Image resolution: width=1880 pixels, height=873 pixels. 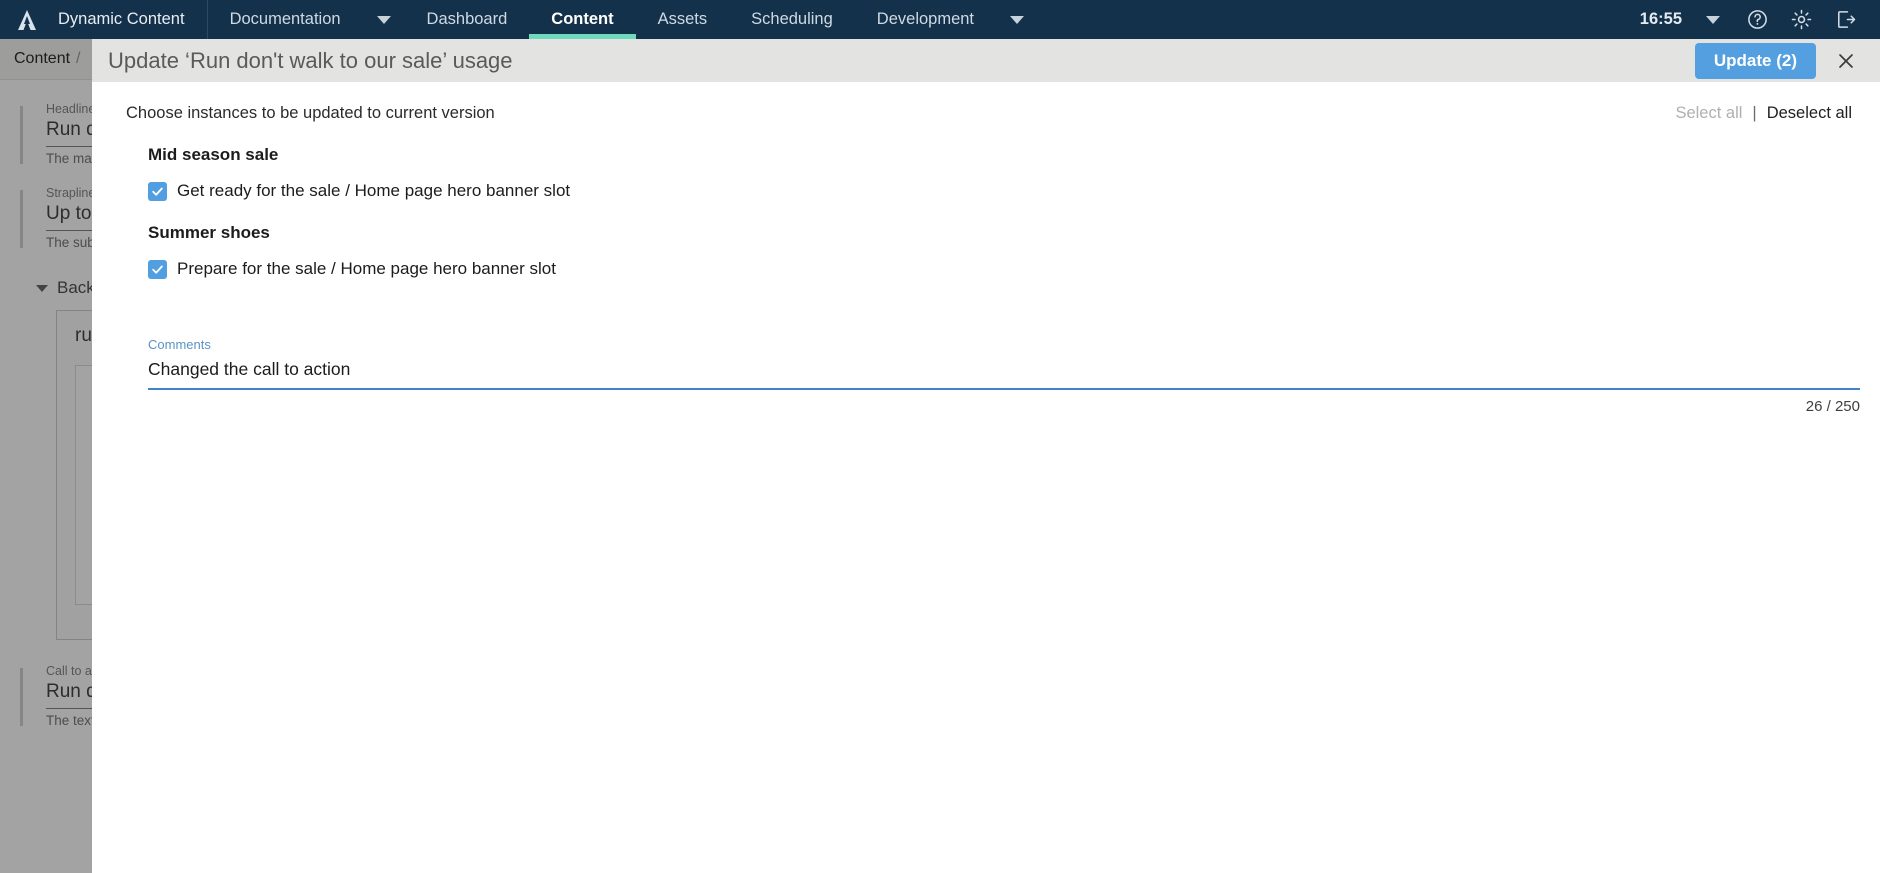 What do you see at coordinates (131, 19) in the screenshot?
I see `brand-name: Dynamic Content` at bounding box center [131, 19].